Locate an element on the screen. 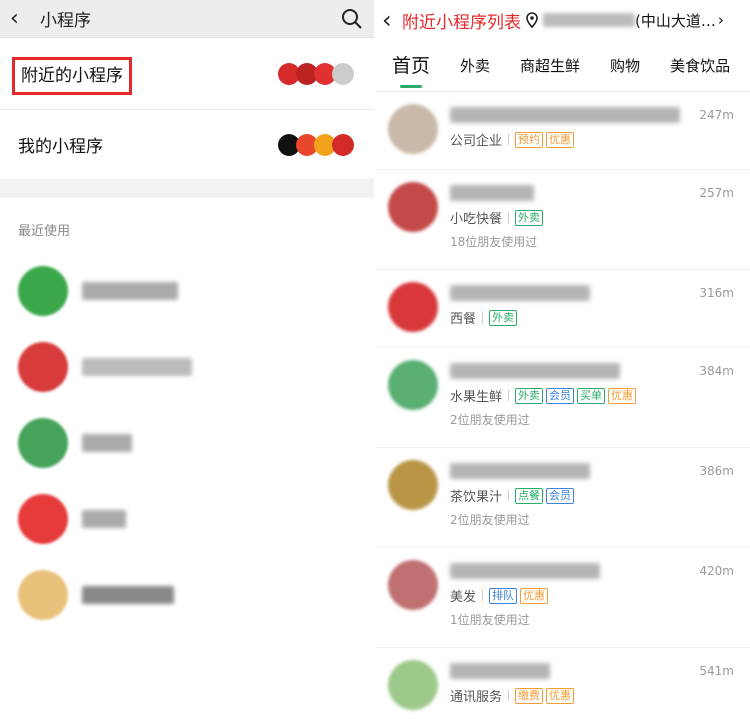 The width and height of the screenshot is (750, 719). shop-category: 通讯服务 is located at coordinates (476, 697).